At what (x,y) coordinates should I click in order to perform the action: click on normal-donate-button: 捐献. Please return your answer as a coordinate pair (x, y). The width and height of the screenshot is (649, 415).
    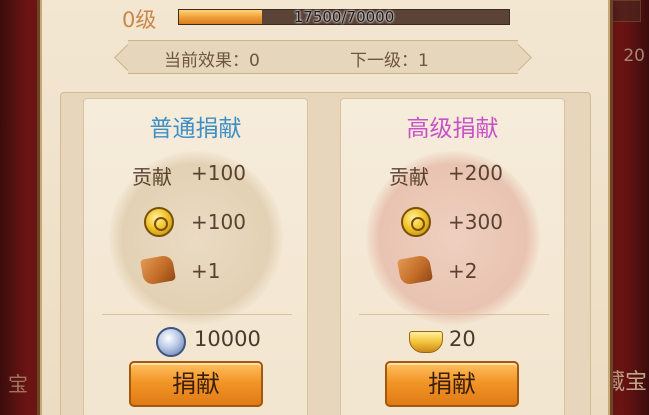
    Looking at the image, I should click on (196, 384).